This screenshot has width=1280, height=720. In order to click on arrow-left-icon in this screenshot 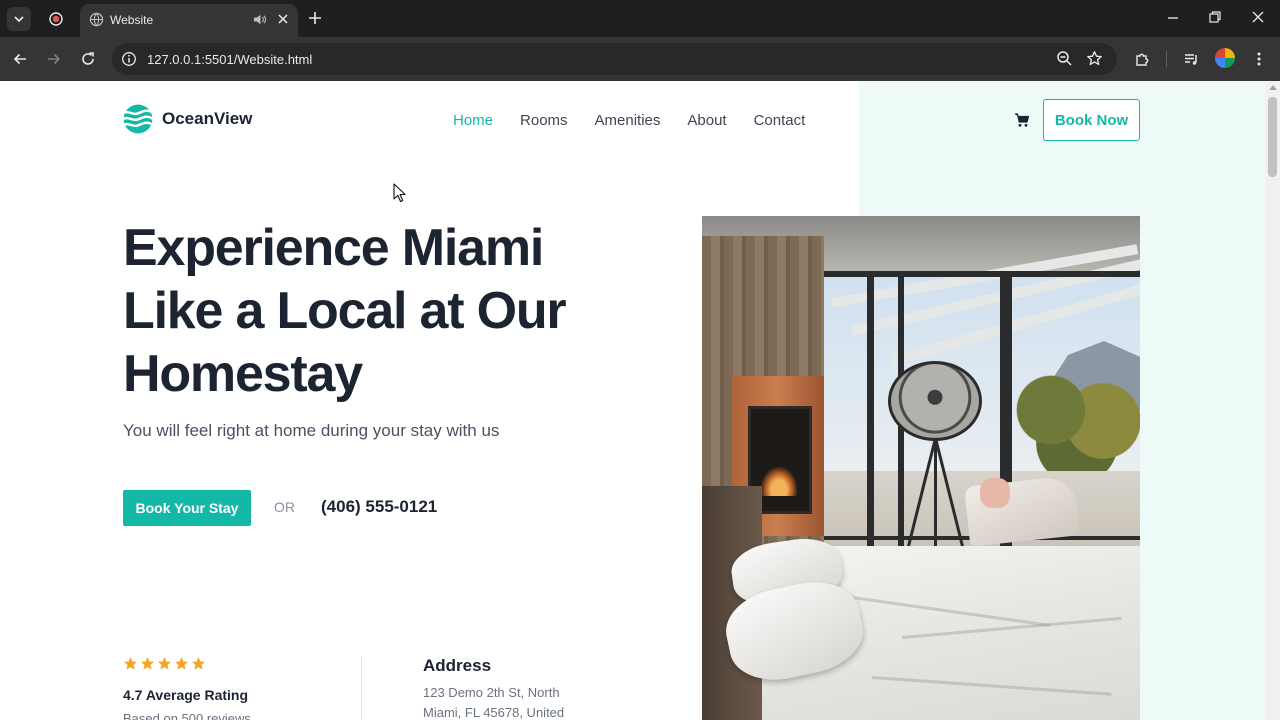, I will do `click(19, 59)`.